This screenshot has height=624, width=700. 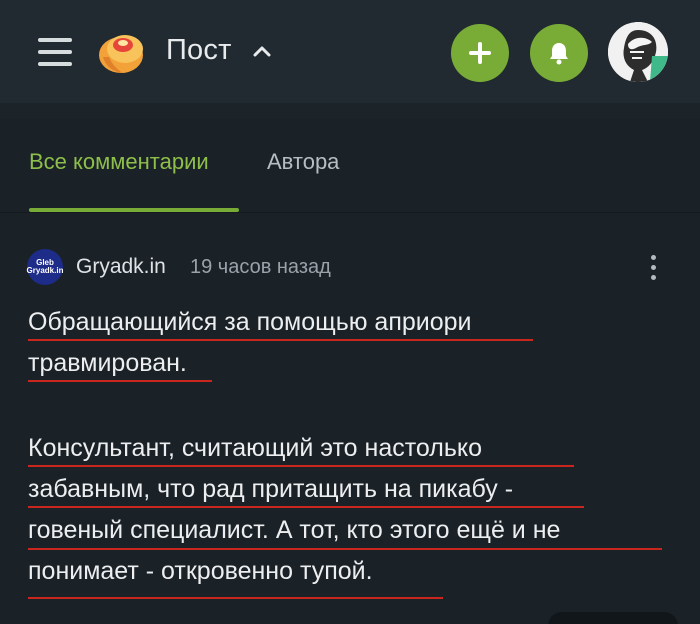 What do you see at coordinates (613, 618) in the screenshot?
I see `floating-action-bar` at bounding box center [613, 618].